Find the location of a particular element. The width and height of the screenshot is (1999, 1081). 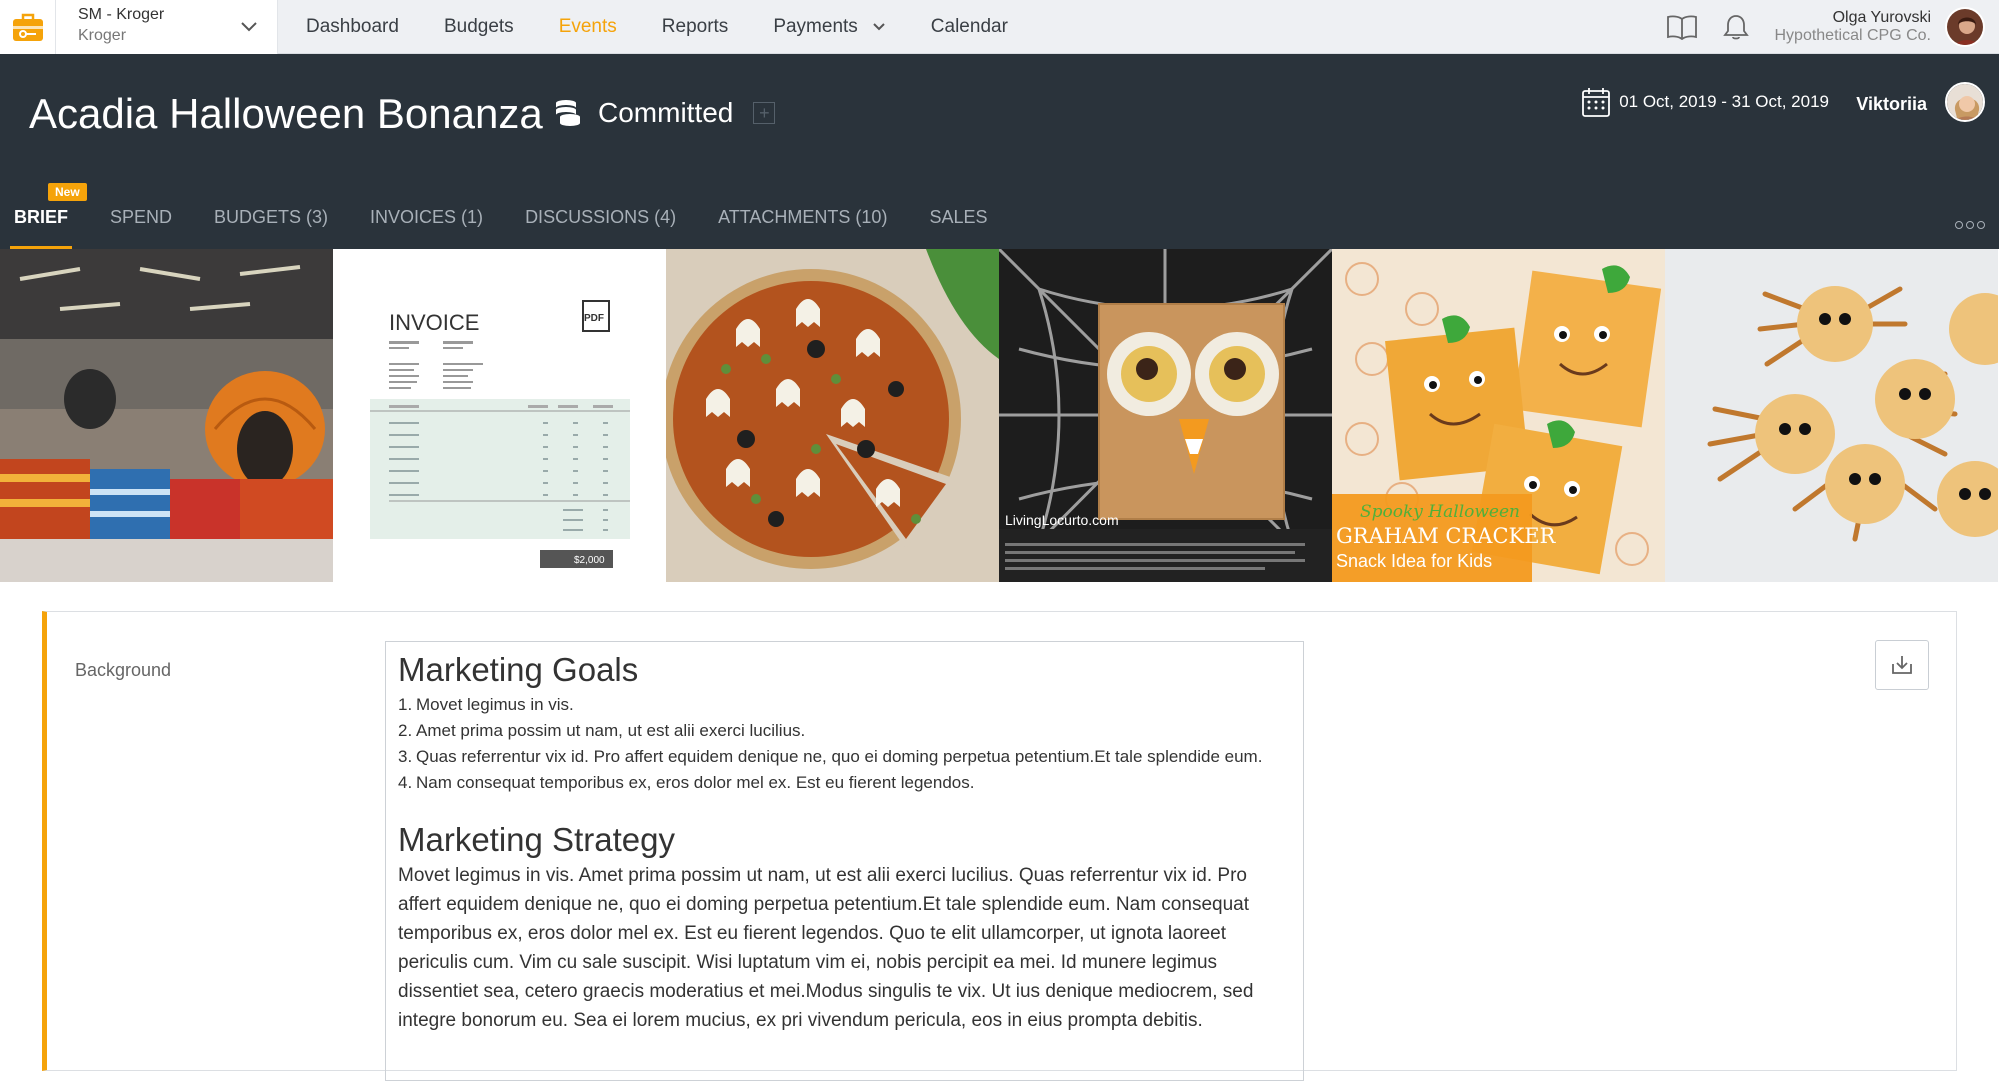

bell-icon is located at coordinates (1736, 27).